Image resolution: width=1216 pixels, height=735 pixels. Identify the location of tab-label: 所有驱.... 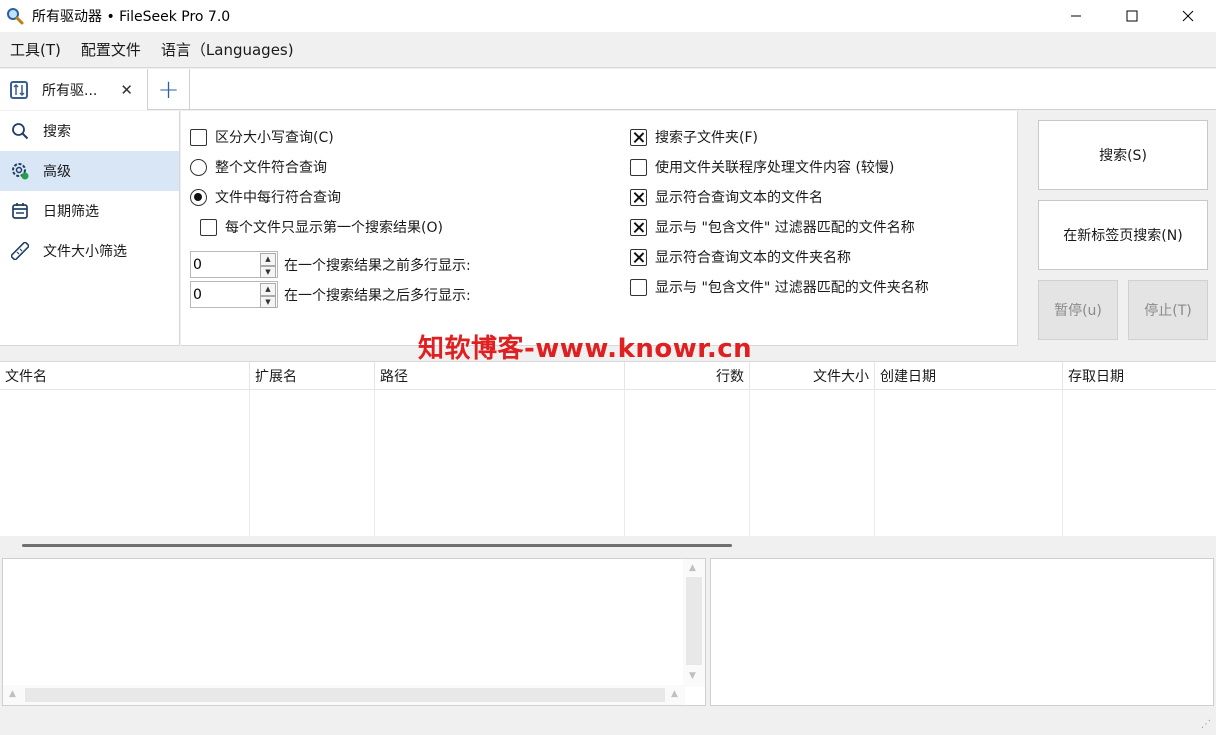
(70, 90).